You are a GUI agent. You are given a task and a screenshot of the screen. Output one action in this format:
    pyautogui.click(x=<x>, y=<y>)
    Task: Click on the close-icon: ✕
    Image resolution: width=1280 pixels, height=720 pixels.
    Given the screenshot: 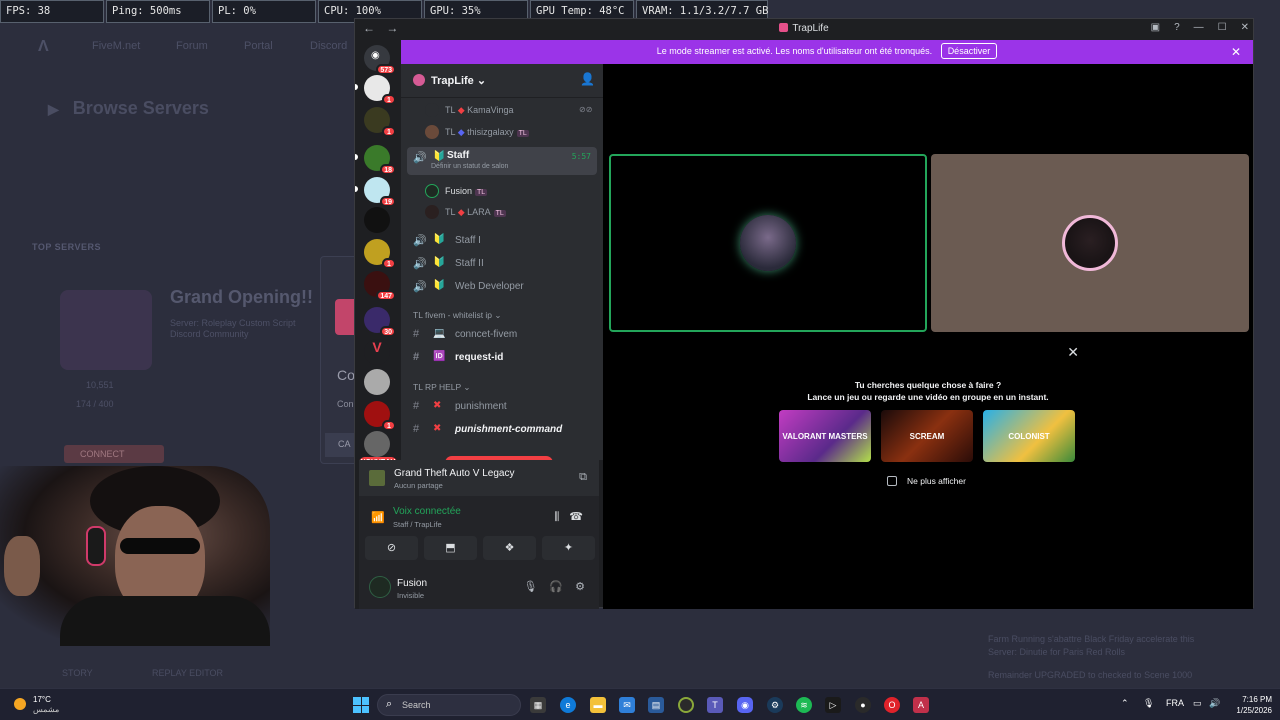 What is the action you would take?
    pyautogui.click(x=1245, y=27)
    